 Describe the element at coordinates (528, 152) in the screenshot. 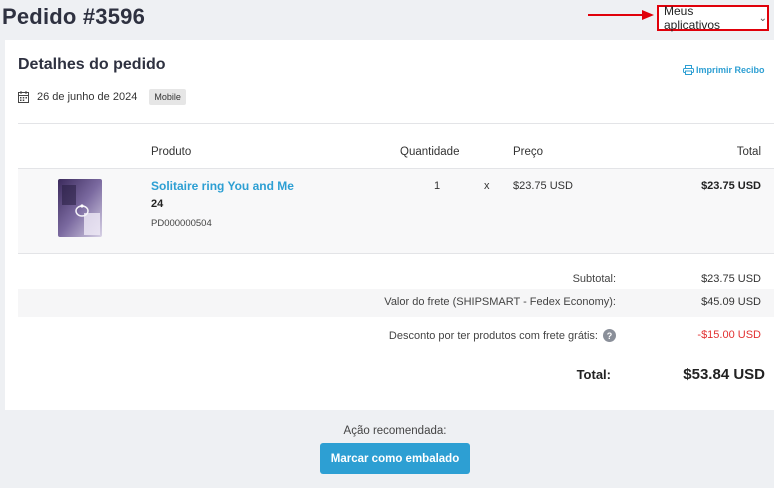

I see `header-price: Preço` at that location.